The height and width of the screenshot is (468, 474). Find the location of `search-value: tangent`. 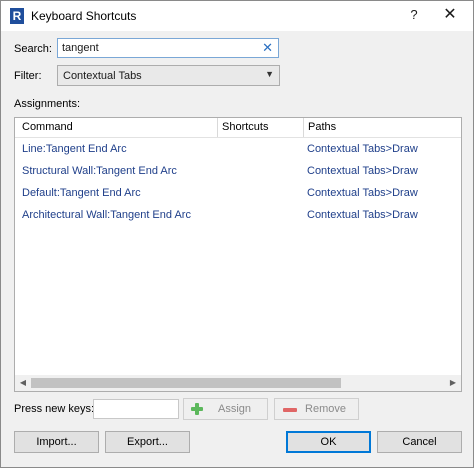

search-value: tangent is located at coordinates (80, 48).